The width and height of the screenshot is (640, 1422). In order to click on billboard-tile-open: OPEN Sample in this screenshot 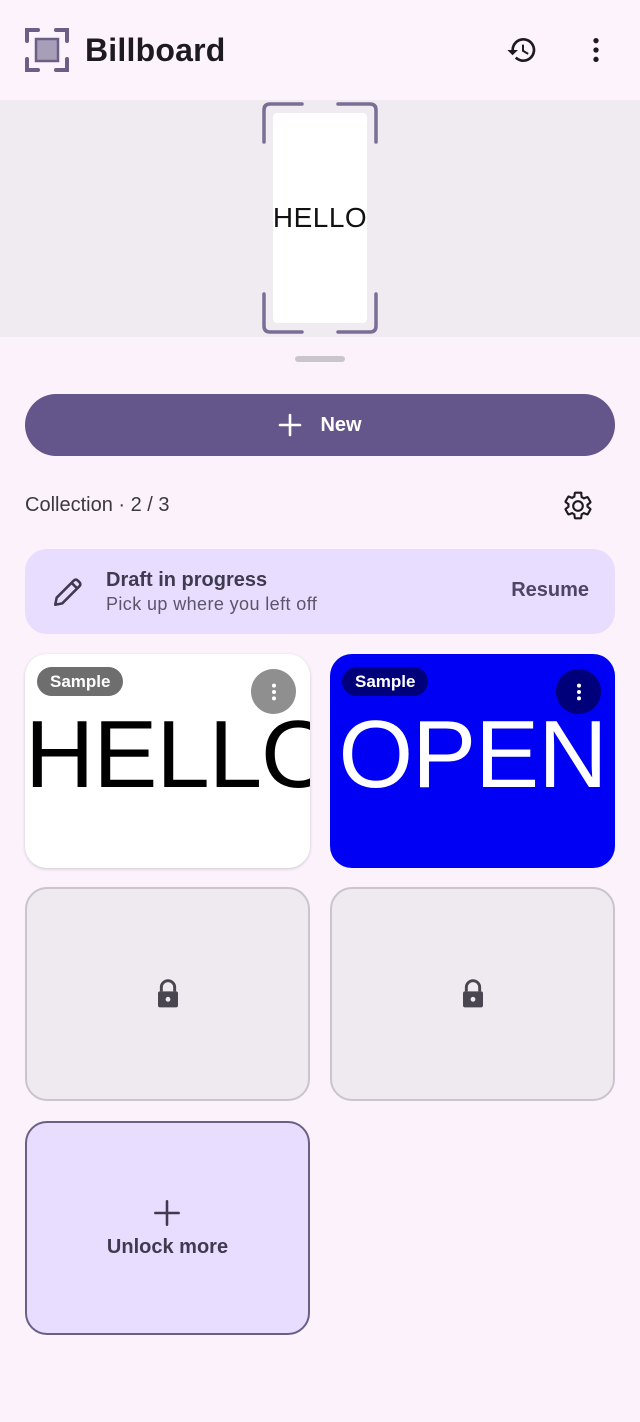, I will do `click(472, 761)`.